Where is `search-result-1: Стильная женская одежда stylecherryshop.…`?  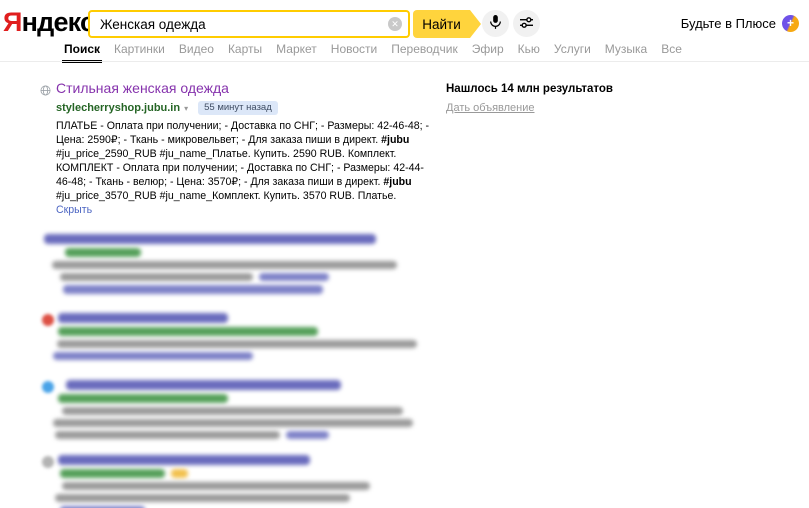 search-result-1: Стильная женская одежда stylecherryshop.… is located at coordinates (236, 149).